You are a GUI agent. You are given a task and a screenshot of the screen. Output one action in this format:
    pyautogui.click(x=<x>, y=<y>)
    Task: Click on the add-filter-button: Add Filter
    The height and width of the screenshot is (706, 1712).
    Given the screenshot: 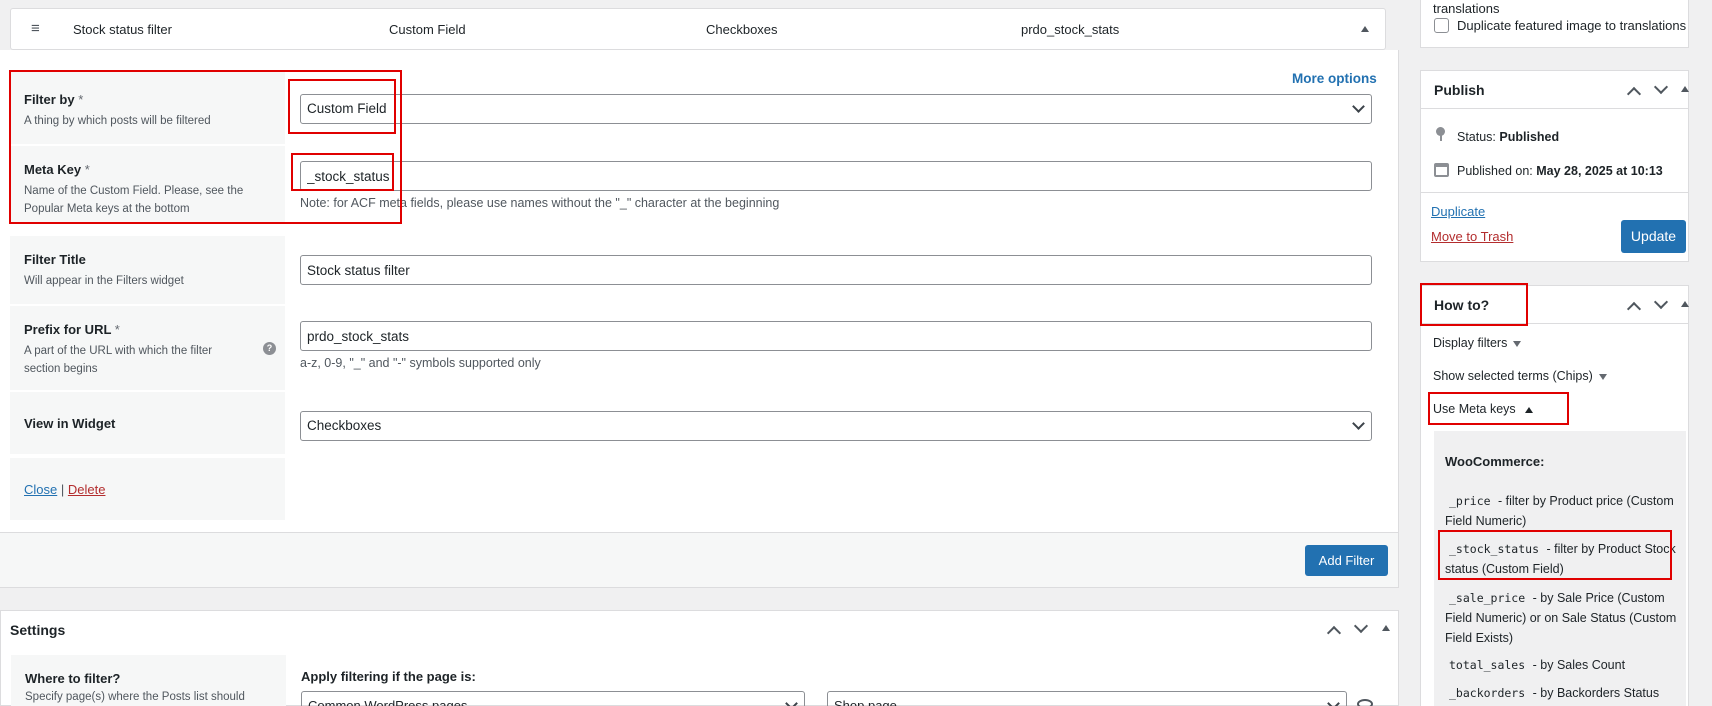 What is the action you would take?
    pyautogui.click(x=1346, y=560)
    